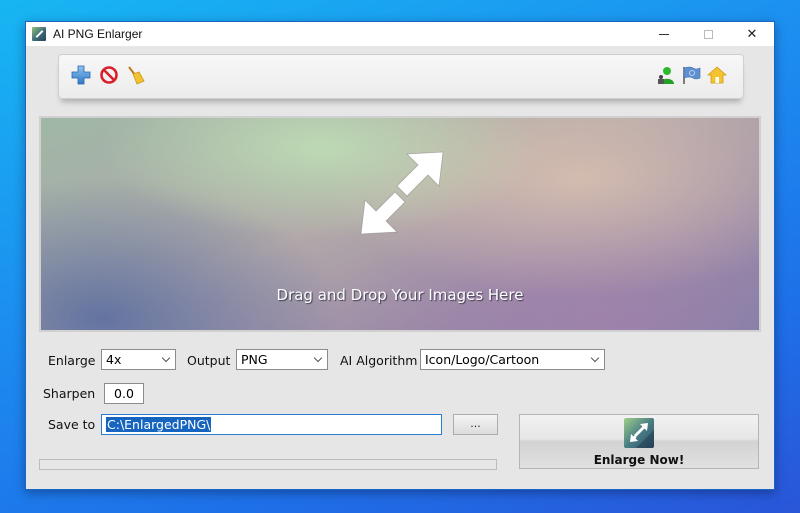 The width and height of the screenshot is (800, 513). I want to click on enlarge-label: Enlarge, so click(72, 360).